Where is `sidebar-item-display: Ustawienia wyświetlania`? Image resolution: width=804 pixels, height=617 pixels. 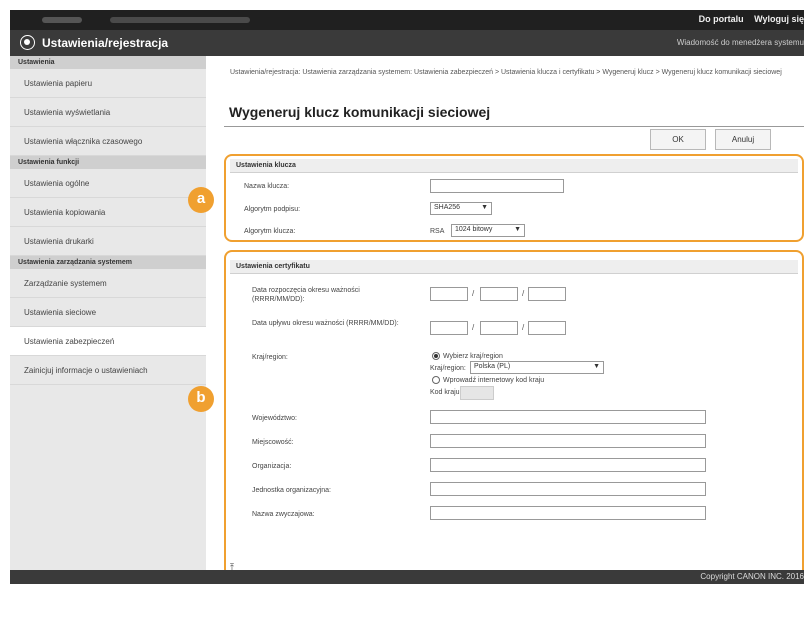
sidebar-item-display: Ustawienia wyświetlania is located at coordinates (108, 112).